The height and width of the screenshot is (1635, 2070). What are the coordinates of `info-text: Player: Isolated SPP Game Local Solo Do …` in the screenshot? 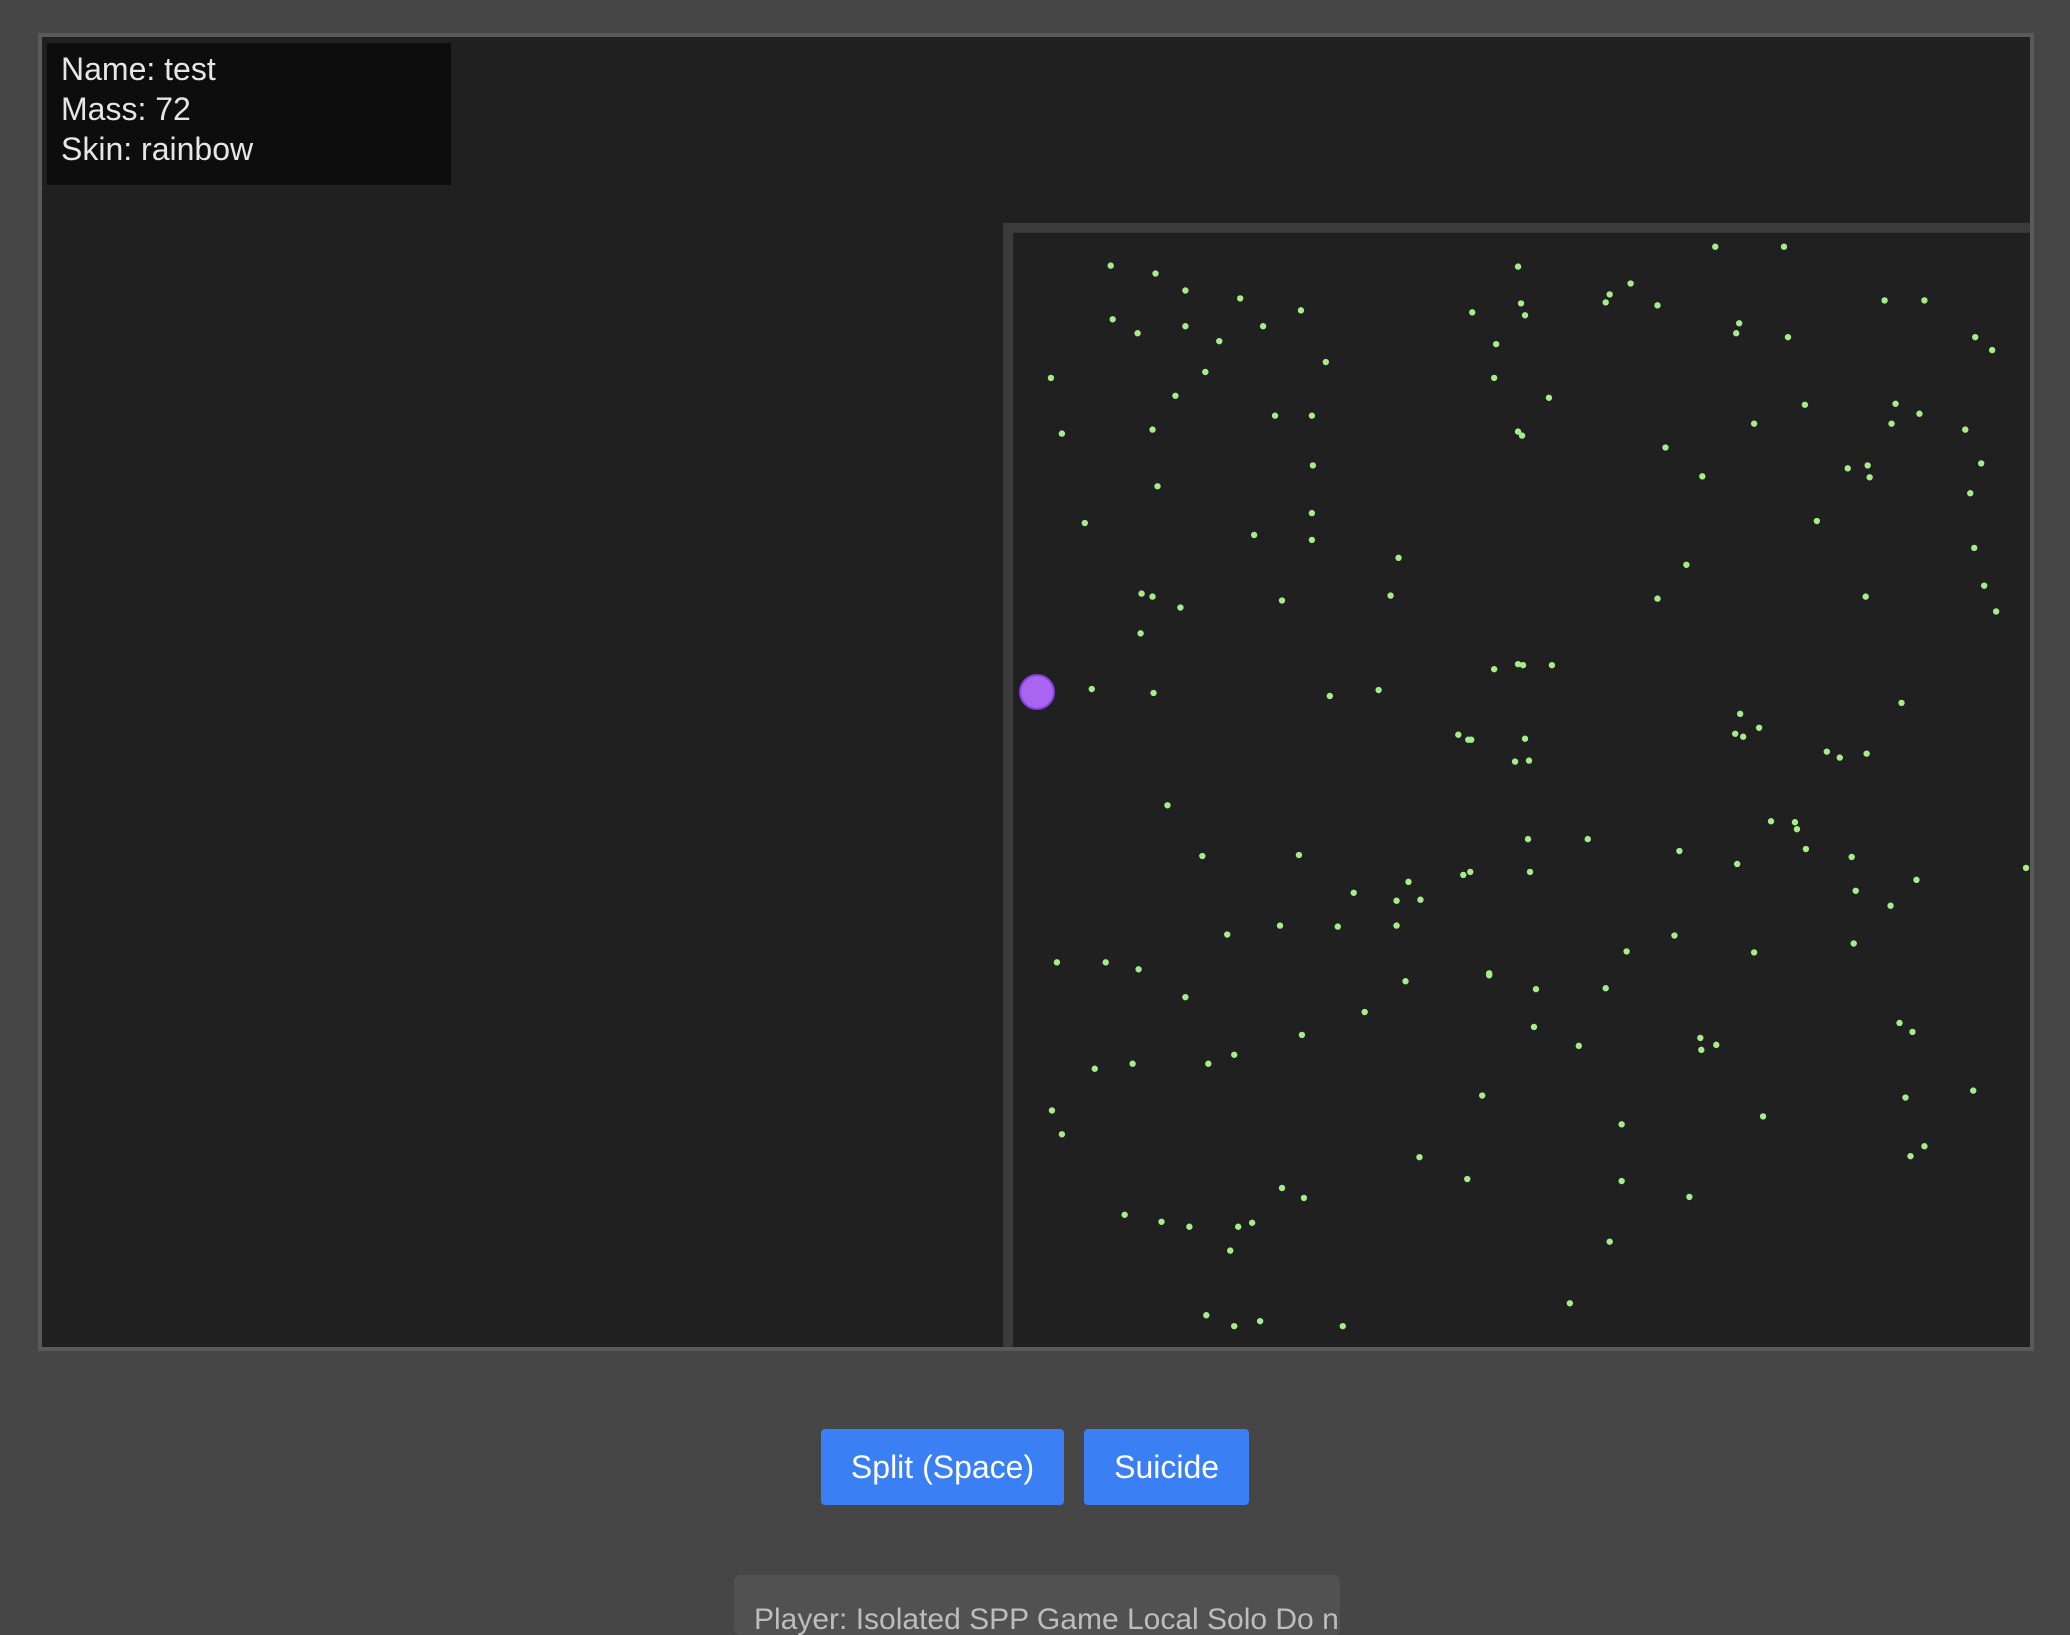 It's located at (1047, 1619).